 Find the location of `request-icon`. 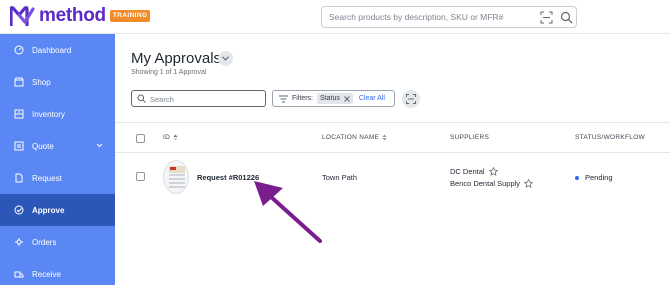

request-icon is located at coordinates (19, 178).